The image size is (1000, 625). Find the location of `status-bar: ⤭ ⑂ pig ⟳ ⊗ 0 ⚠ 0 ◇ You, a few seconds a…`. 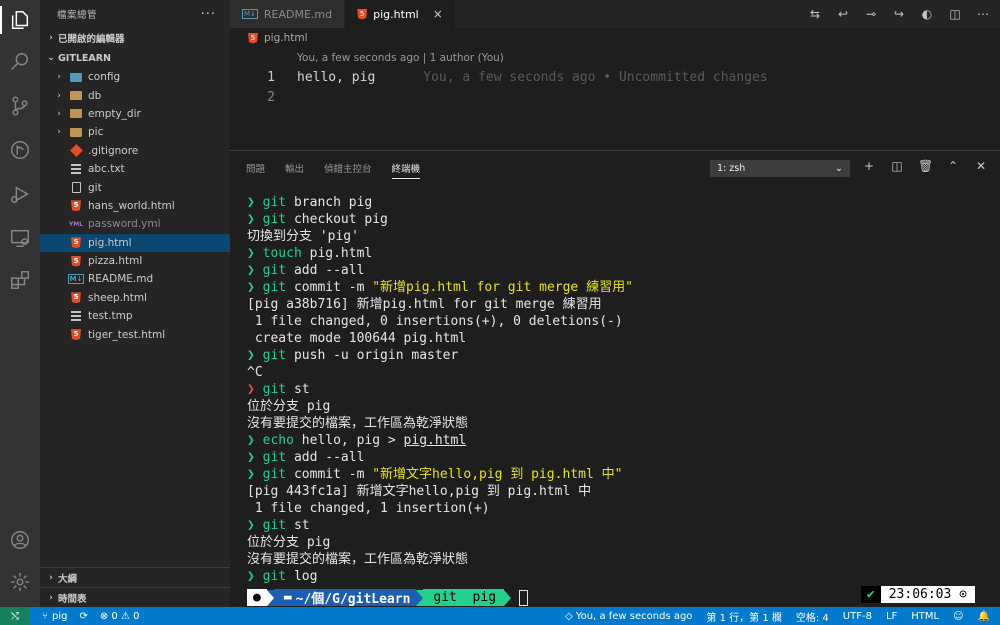

status-bar: ⤭ ⑂ pig ⟳ ⊗ 0 ⚠ 0 ◇ You, a few seconds a… is located at coordinates (500, 616).